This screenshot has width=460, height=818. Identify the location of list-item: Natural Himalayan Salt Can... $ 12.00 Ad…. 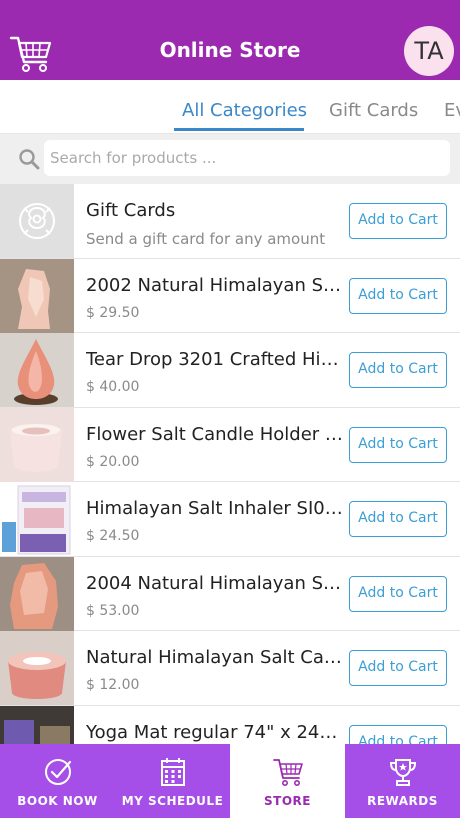
(230, 668).